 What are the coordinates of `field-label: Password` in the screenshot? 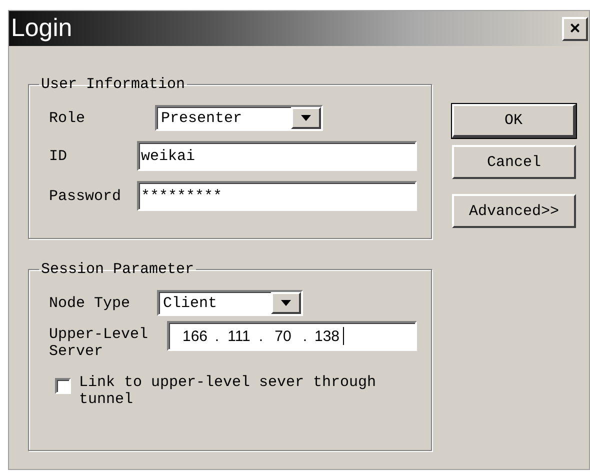 It's located at (85, 196).